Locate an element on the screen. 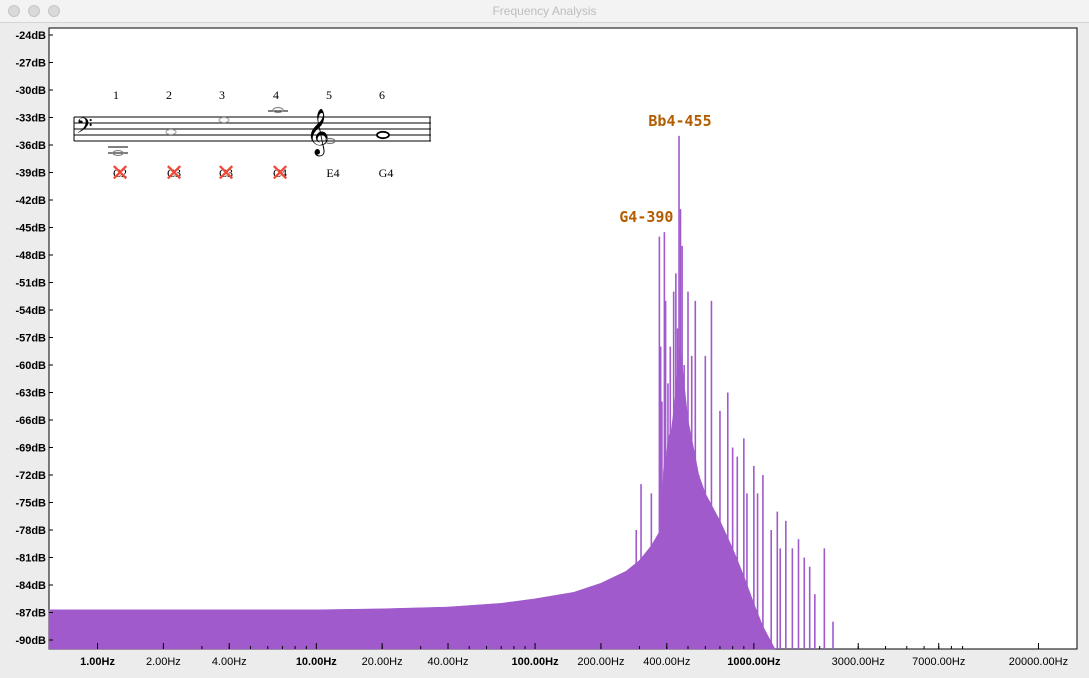 This screenshot has height=678, width=1089. y-tick-label: -45dB is located at coordinates (30, 229).